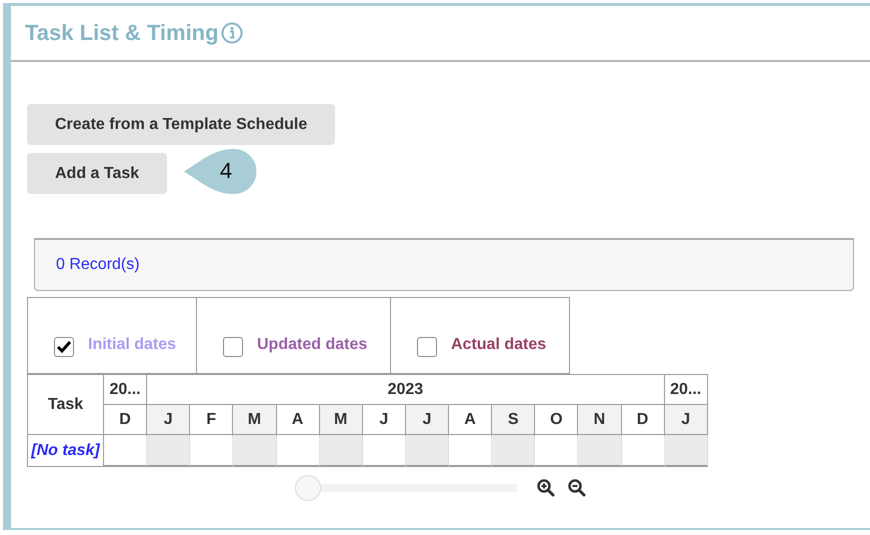 This screenshot has width=870, height=535. Describe the element at coordinates (577, 488) in the screenshot. I see `zoom-out-icon` at that location.